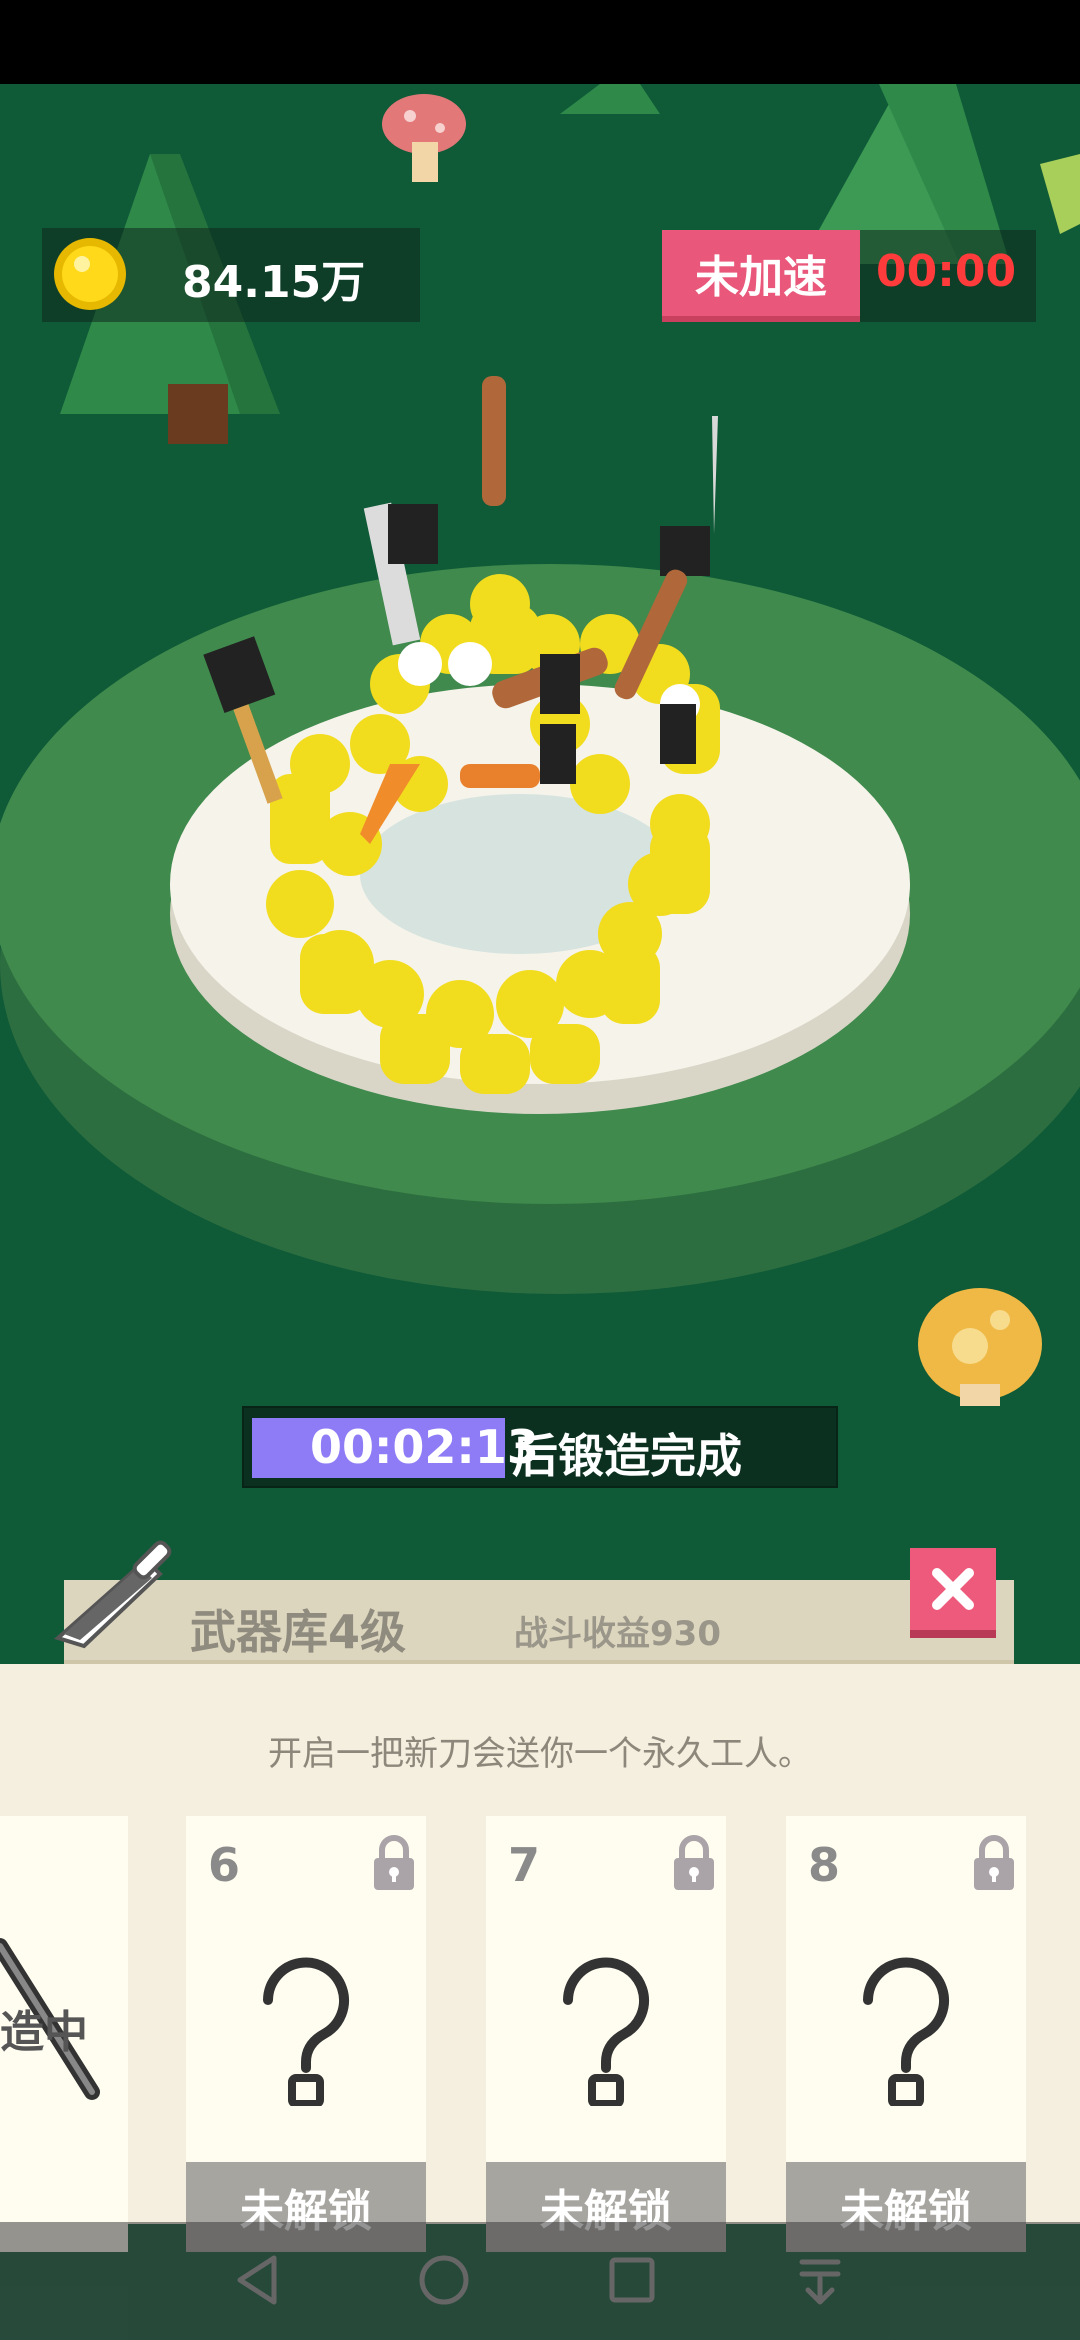 This screenshot has height=2340, width=1080. Describe the element at coordinates (44, 2032) in the screenshot. I see `weapon-card-forging-status: 造中` at that location.